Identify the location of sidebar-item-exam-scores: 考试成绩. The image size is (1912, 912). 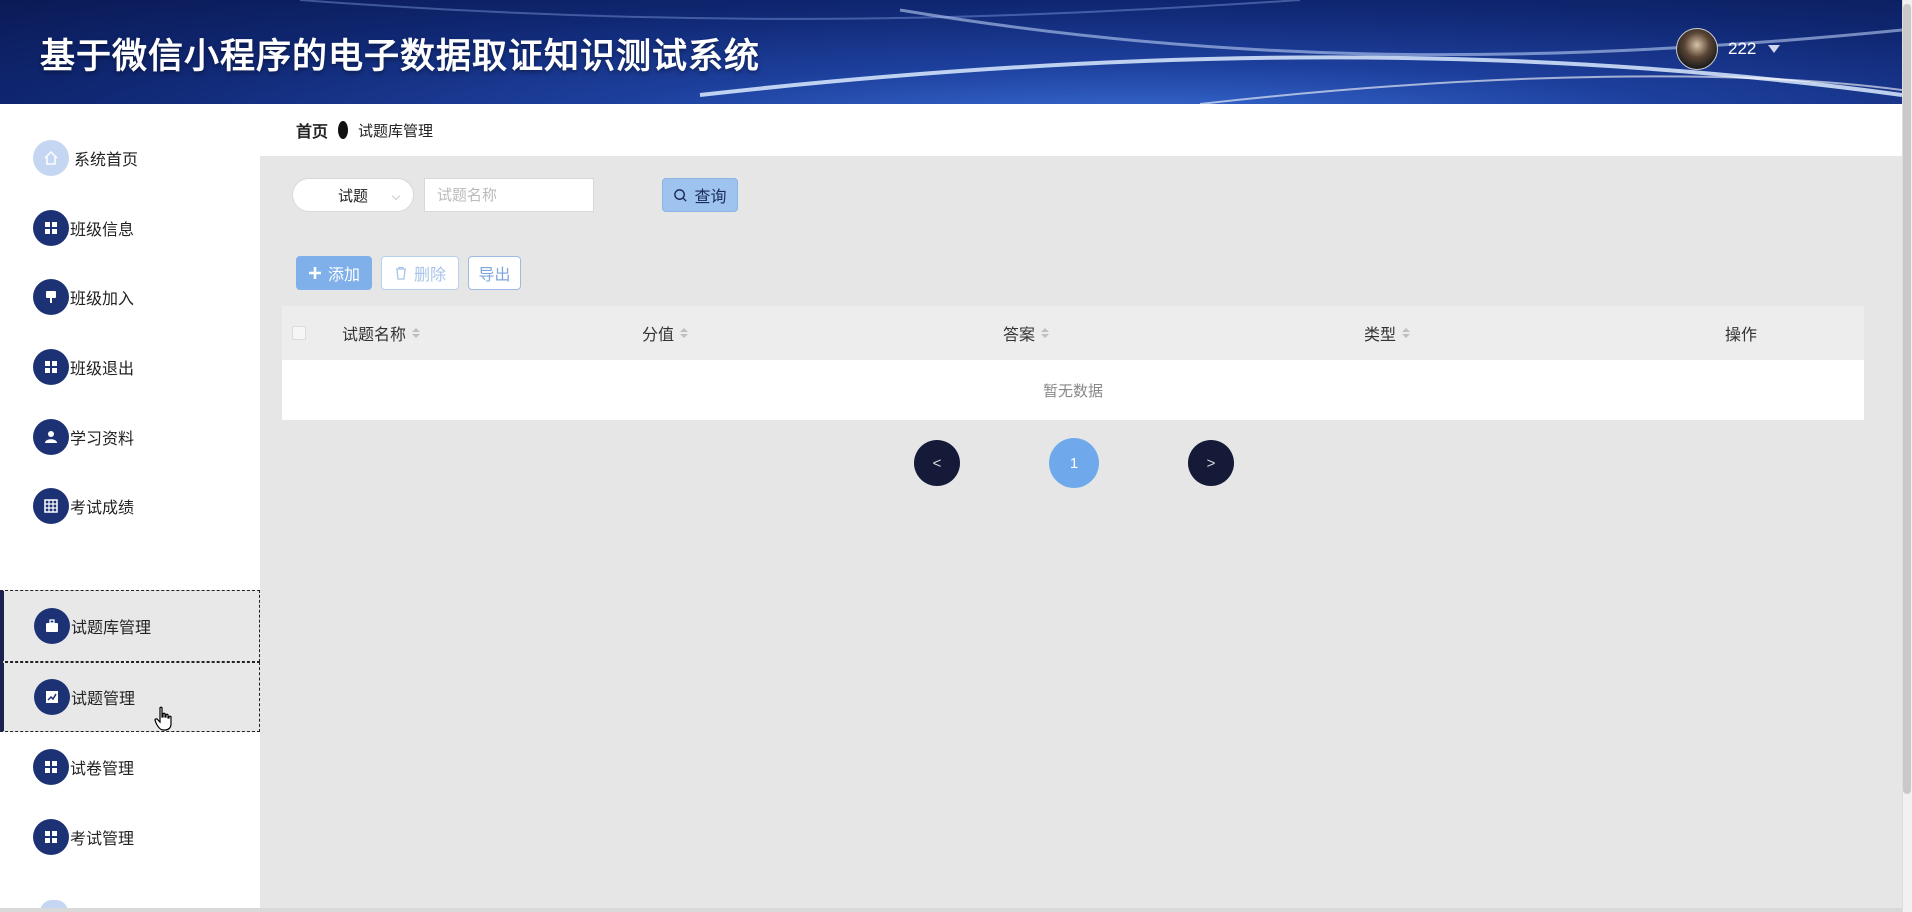
(130, 506).